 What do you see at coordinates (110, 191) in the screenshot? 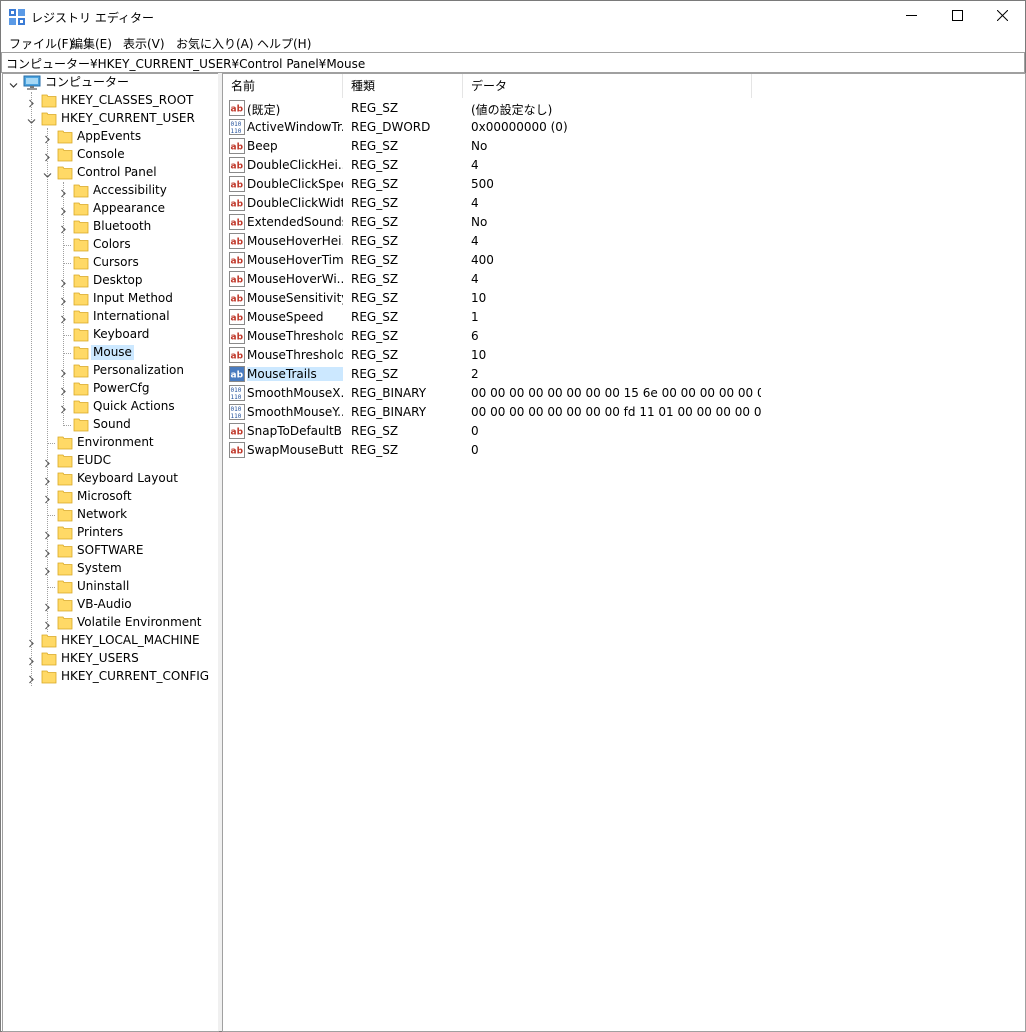
I see `tree-node: Accessibility` at bounding box center [110, 191].